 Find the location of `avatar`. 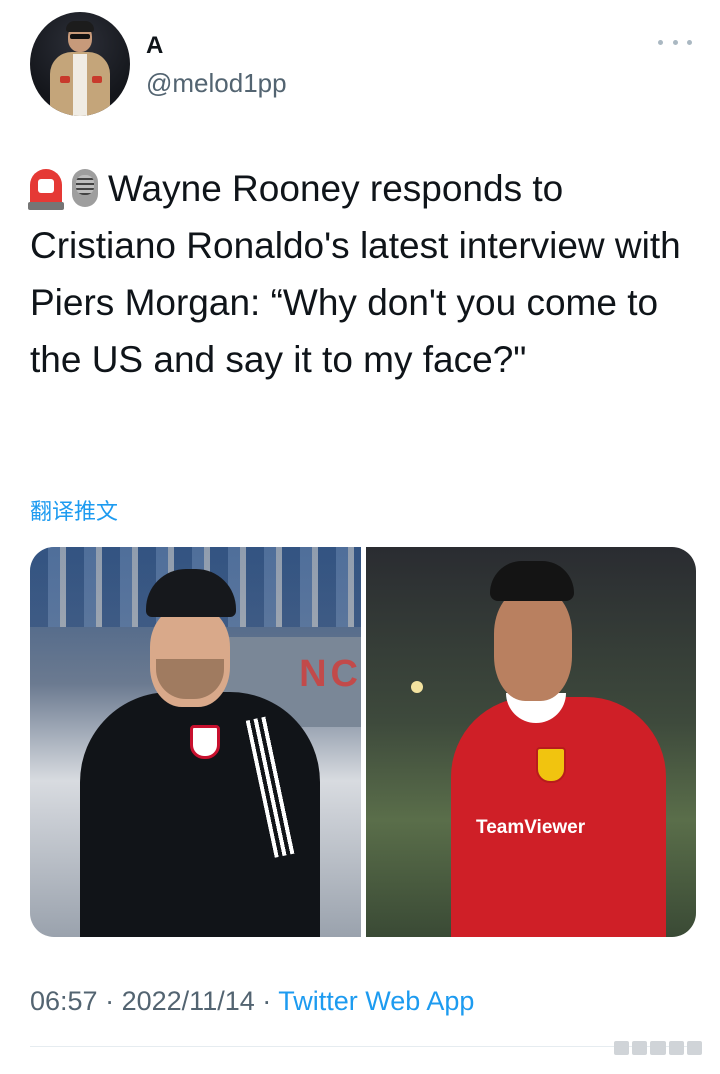

avatar is located at coordinates (80, 64).